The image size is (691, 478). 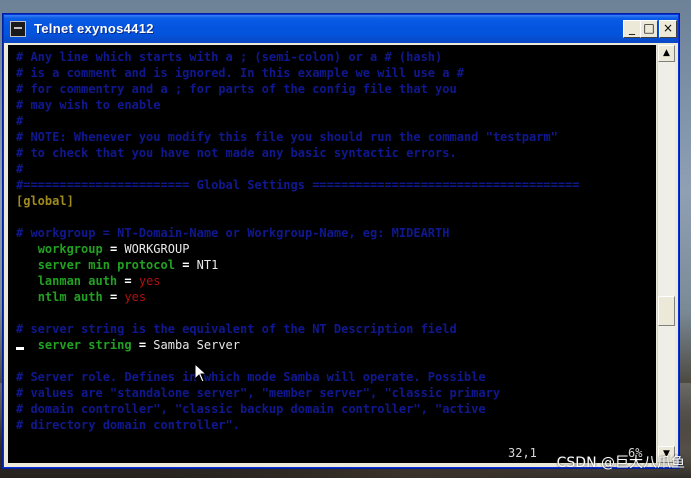 What do you see at coordinates (620, 463) in the screenshot?
I see `watermark: CSDN @巨大八爪鱼` at bounding box center [620, 463].